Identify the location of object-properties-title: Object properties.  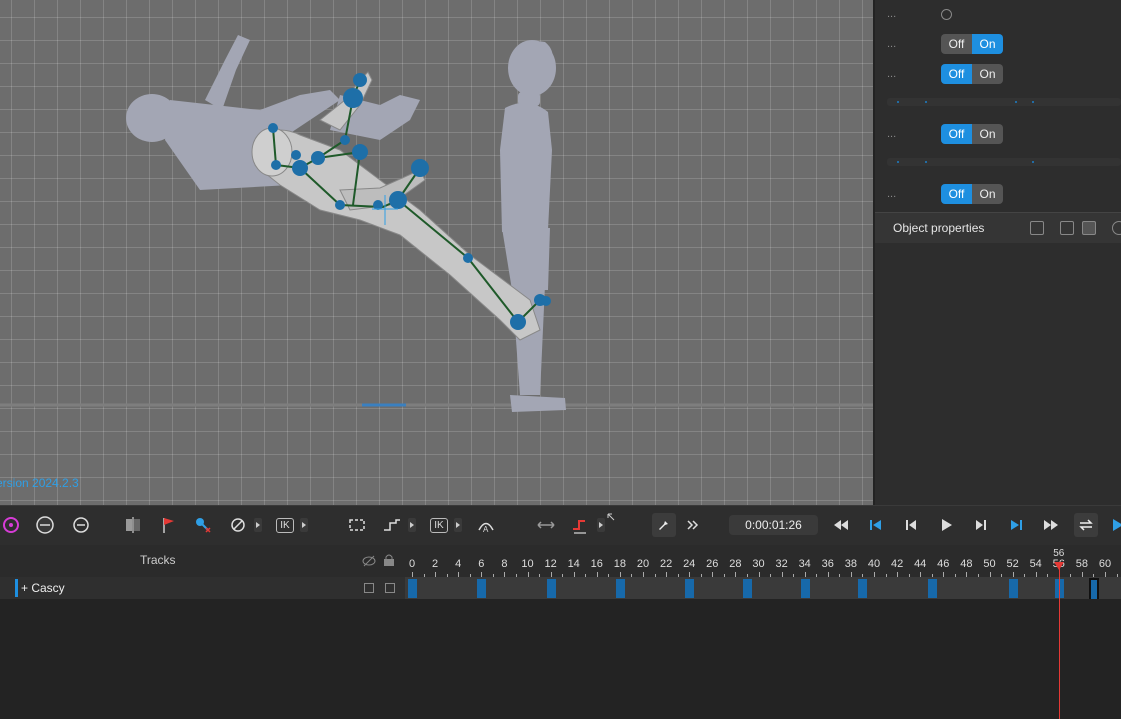
(939, 228).